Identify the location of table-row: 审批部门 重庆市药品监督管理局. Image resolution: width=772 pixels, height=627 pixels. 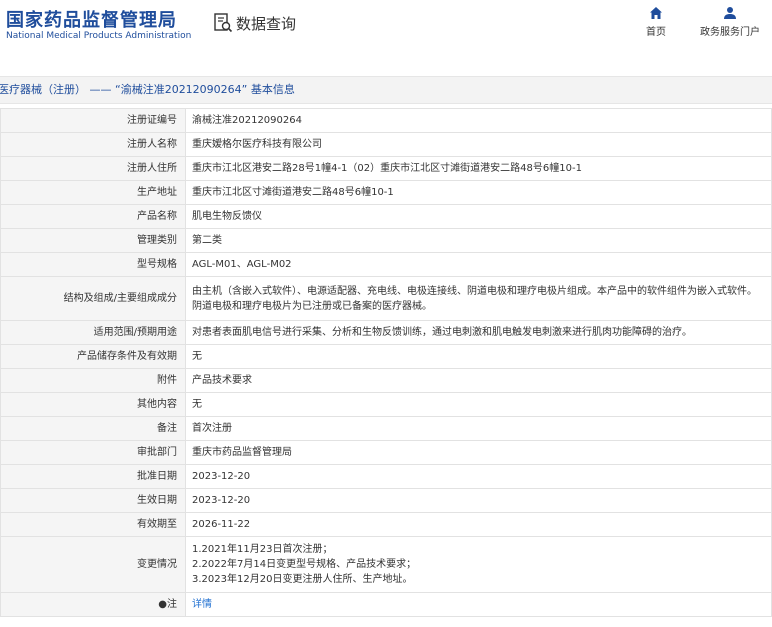
(386, 452).